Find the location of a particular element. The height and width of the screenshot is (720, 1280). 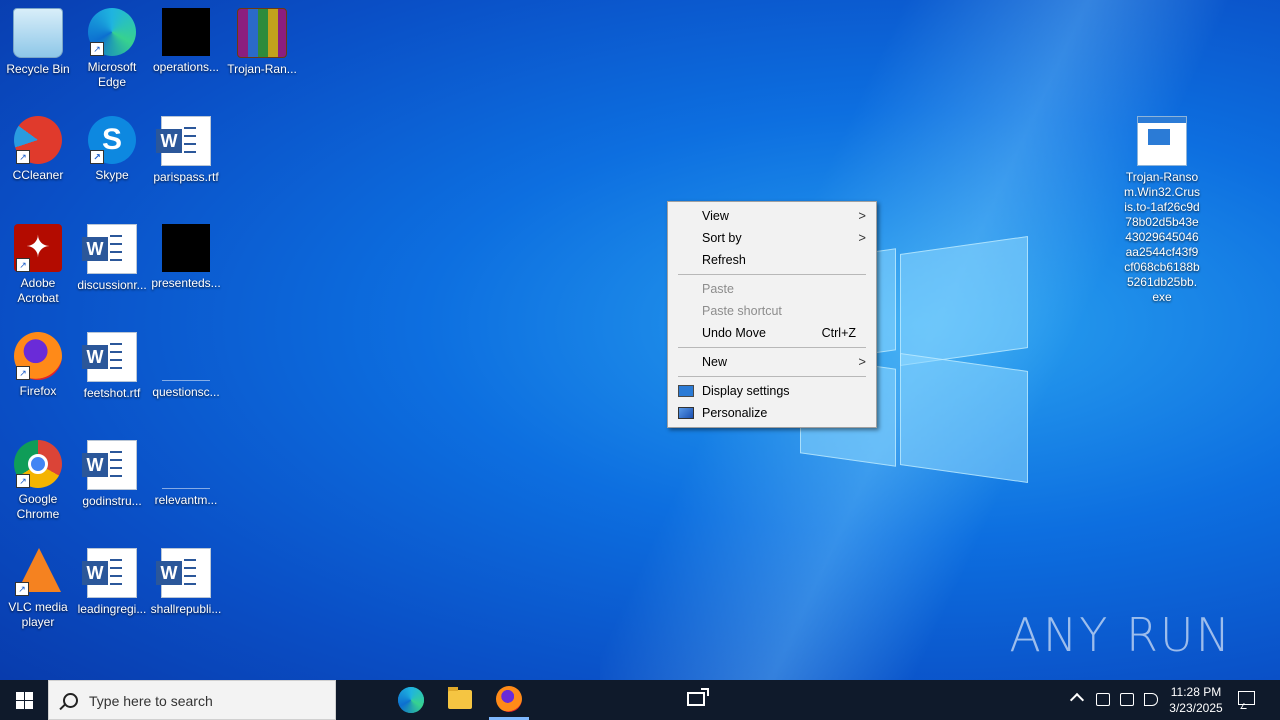

menu-item-undo-move: Undo Move Ctrl+Z is located at coordinates (772, 333).